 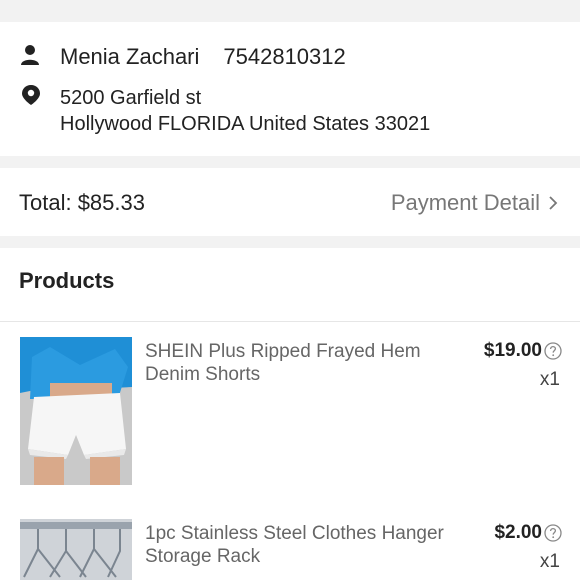 What do you see at coordinates (284, 56) in the screenshot?
I see `recipient-phone: 7542810312` at bounding box center [284, 56].